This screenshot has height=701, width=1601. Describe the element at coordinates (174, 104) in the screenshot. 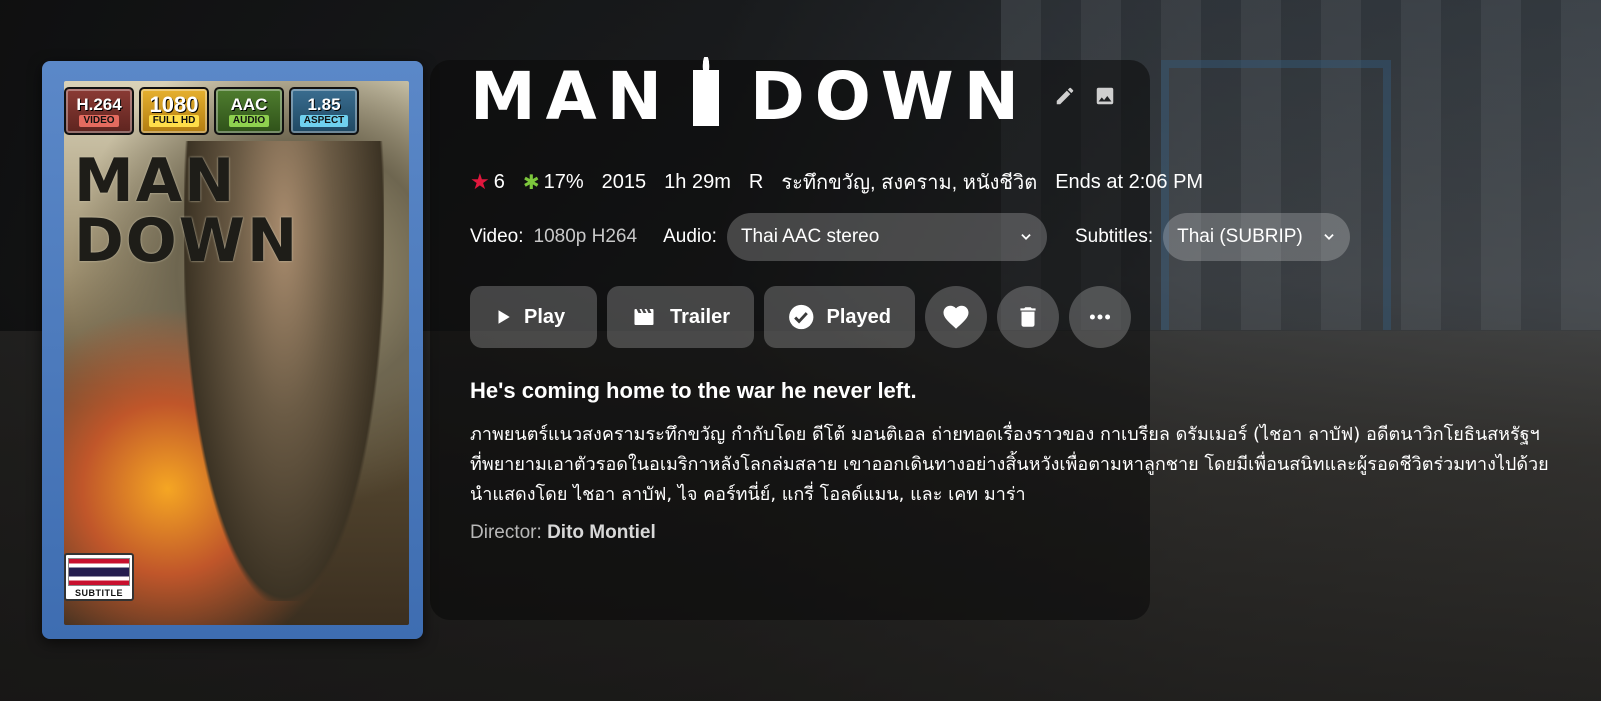

I see `badge-top: 1080` at that location.